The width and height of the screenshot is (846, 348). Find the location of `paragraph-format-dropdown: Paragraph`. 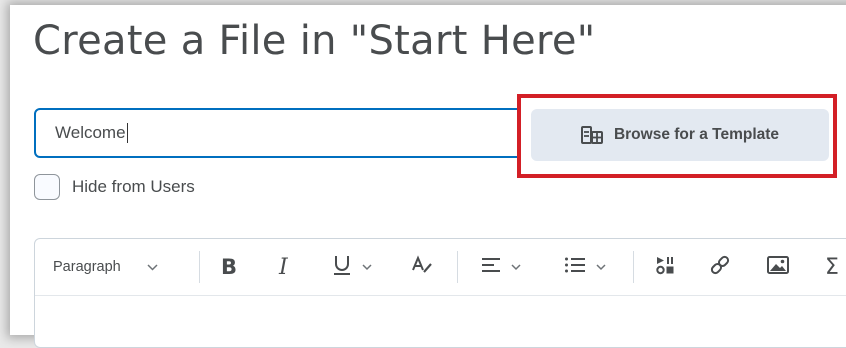

paragraph-format-dropdown: Paragraph is located at coordinates (105, 267).